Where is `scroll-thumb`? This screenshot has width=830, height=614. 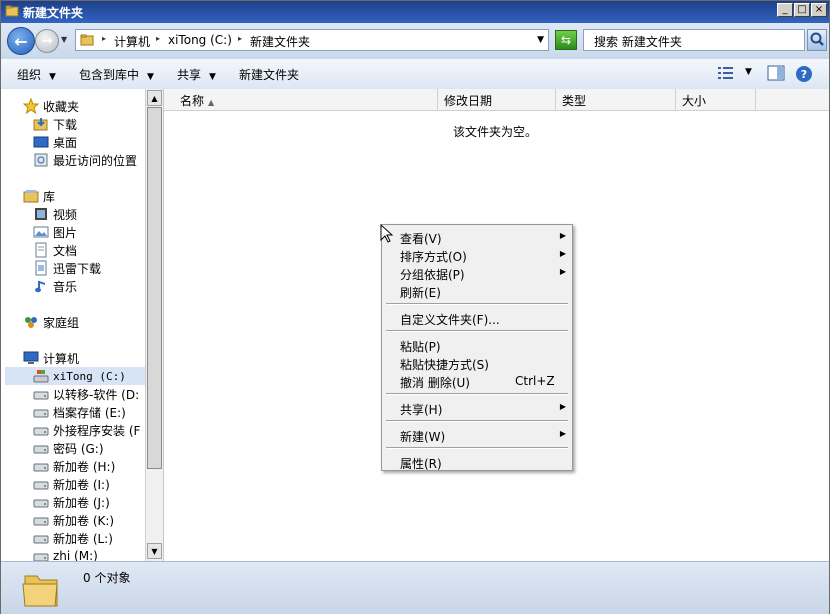 scroll-thumb is located at coordinates (154, 288).